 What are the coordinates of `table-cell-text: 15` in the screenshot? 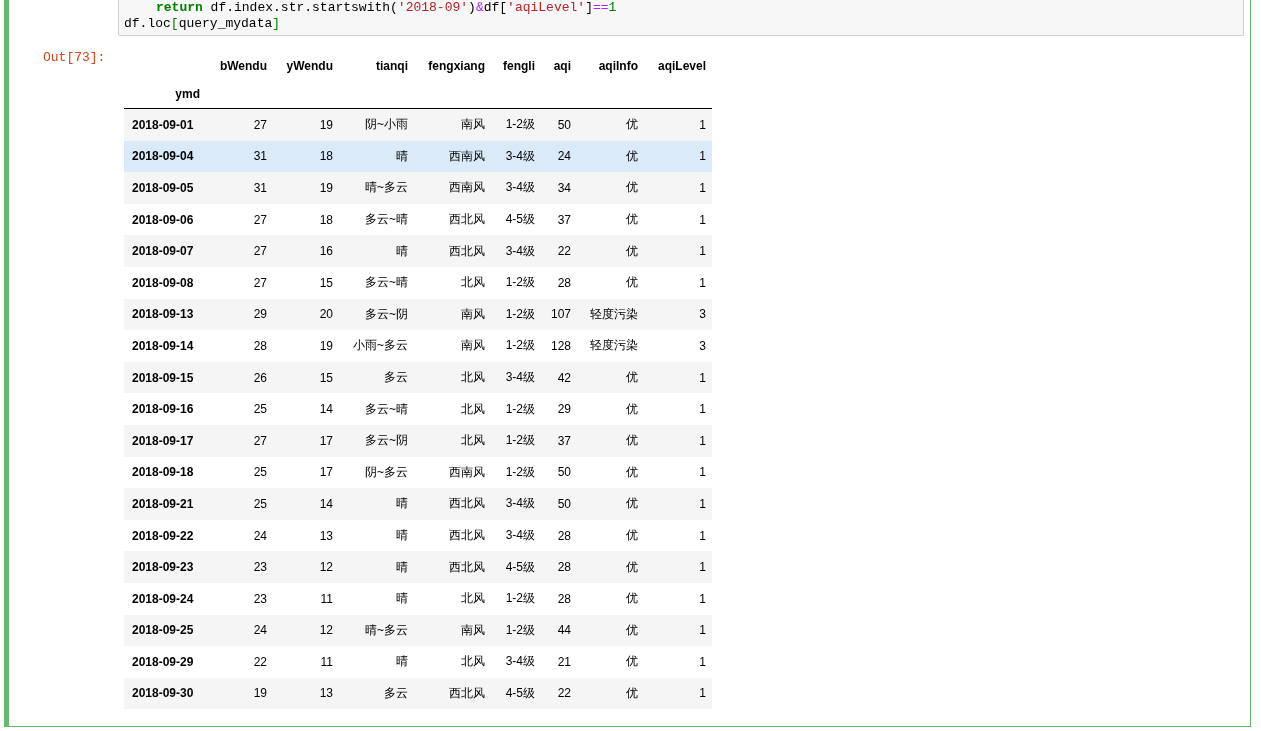 It's located at (326, 282).